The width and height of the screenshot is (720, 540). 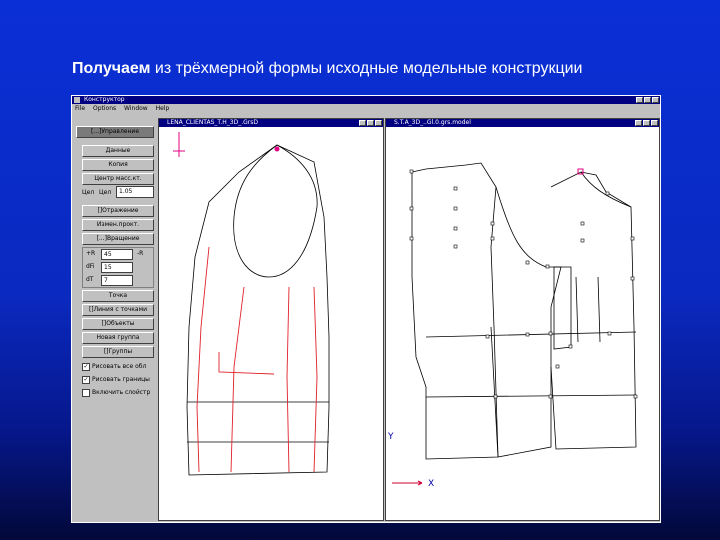 I want to click on dfi-input: 15, so click(x=117, y=267).